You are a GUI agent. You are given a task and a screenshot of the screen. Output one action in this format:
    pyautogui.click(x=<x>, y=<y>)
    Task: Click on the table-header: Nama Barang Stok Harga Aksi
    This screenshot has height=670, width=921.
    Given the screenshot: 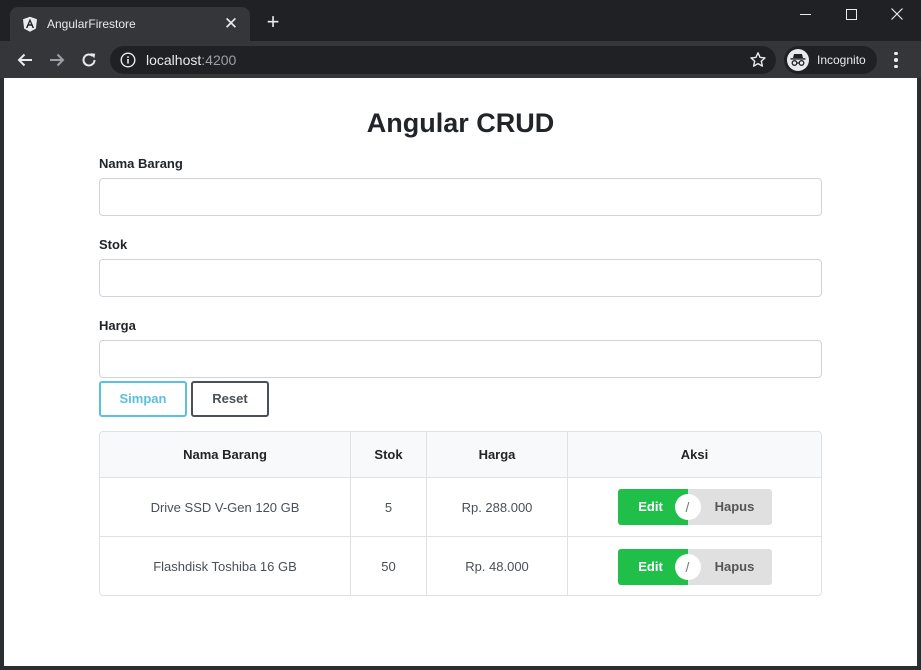 What is the action you would take?
    pyautogui.click(x=460, y=455)
    